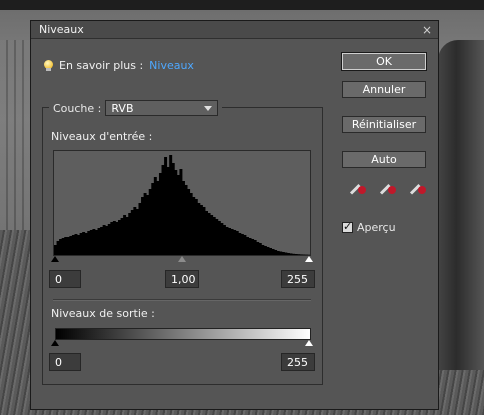 The width and height of the screenshot is (484, 415). I want to click on preview-row: Aperçu, so click(369, 227).